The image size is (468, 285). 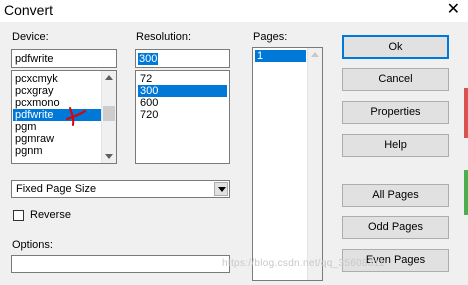 What do you see at coordinates (280, 56) in the screenshot?
I see `pages-item-1: 1` at bounding box center [280, 56].